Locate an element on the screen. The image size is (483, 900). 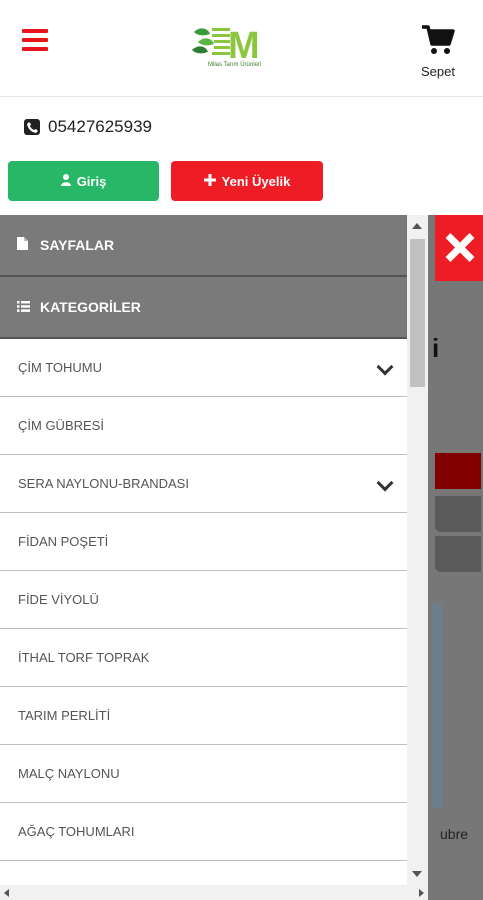
cart-icon is located at coordinates (438, 39).